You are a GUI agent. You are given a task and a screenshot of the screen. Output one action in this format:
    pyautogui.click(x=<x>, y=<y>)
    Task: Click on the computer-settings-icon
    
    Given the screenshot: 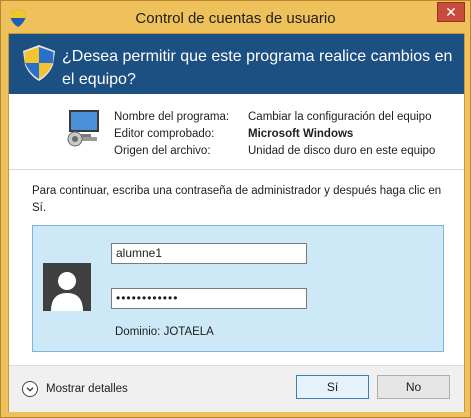 What is the action you would take?
    pyautogui.click(x=83, y=128)
    